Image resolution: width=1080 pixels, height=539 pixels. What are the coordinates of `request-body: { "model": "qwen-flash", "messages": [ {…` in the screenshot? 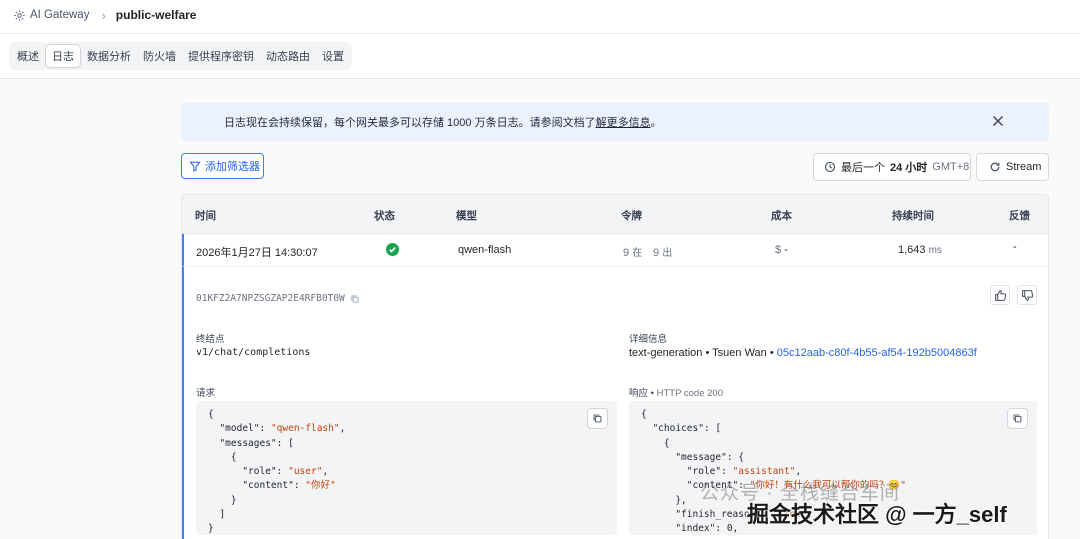 It's located at (406, 468).